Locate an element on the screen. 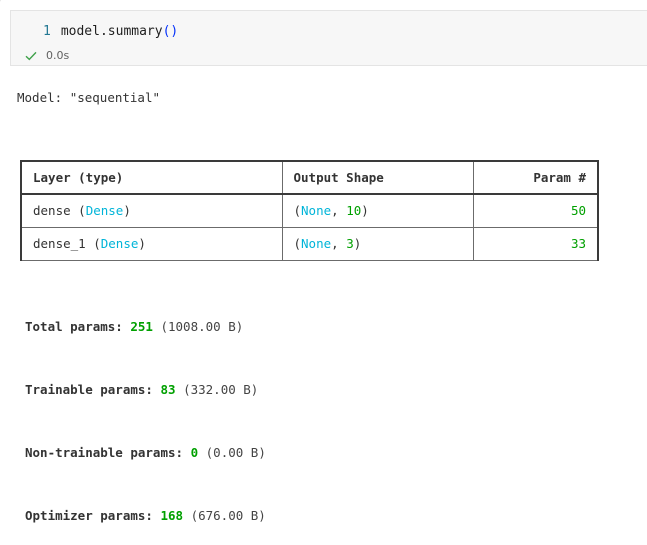 The width and height of the screenshot is (647, 545). code-function: summary is located at coordinates (135, 31).